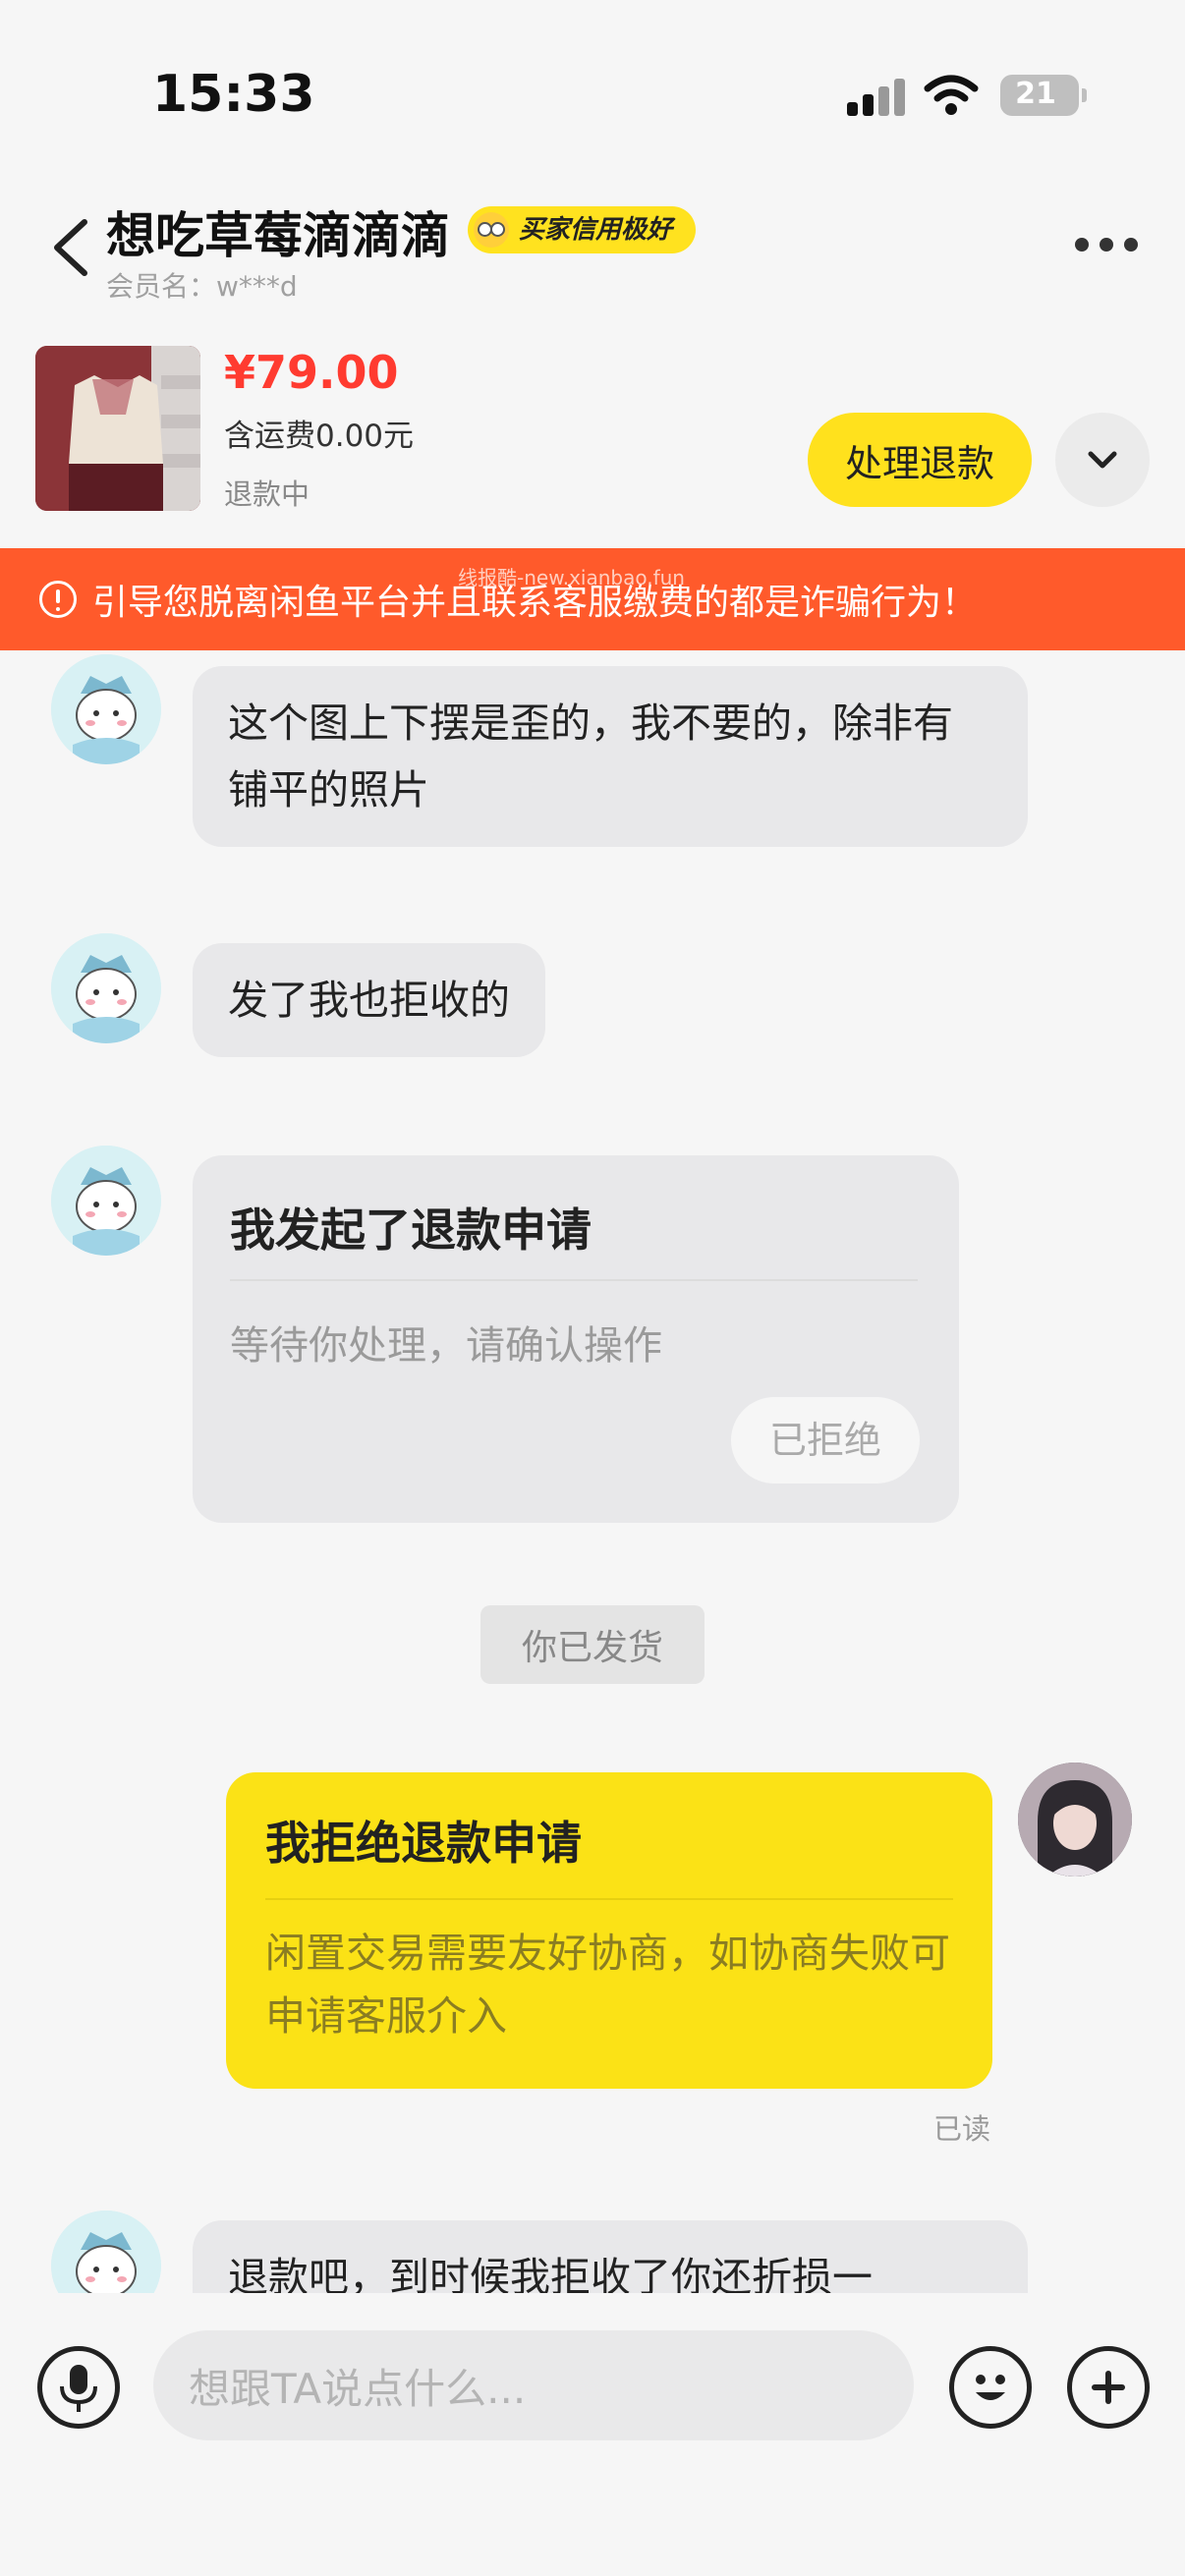 The image size is (1185, 2576). I want to click on refund-card-title: 我发起了退款申请, so click(411, 1230).